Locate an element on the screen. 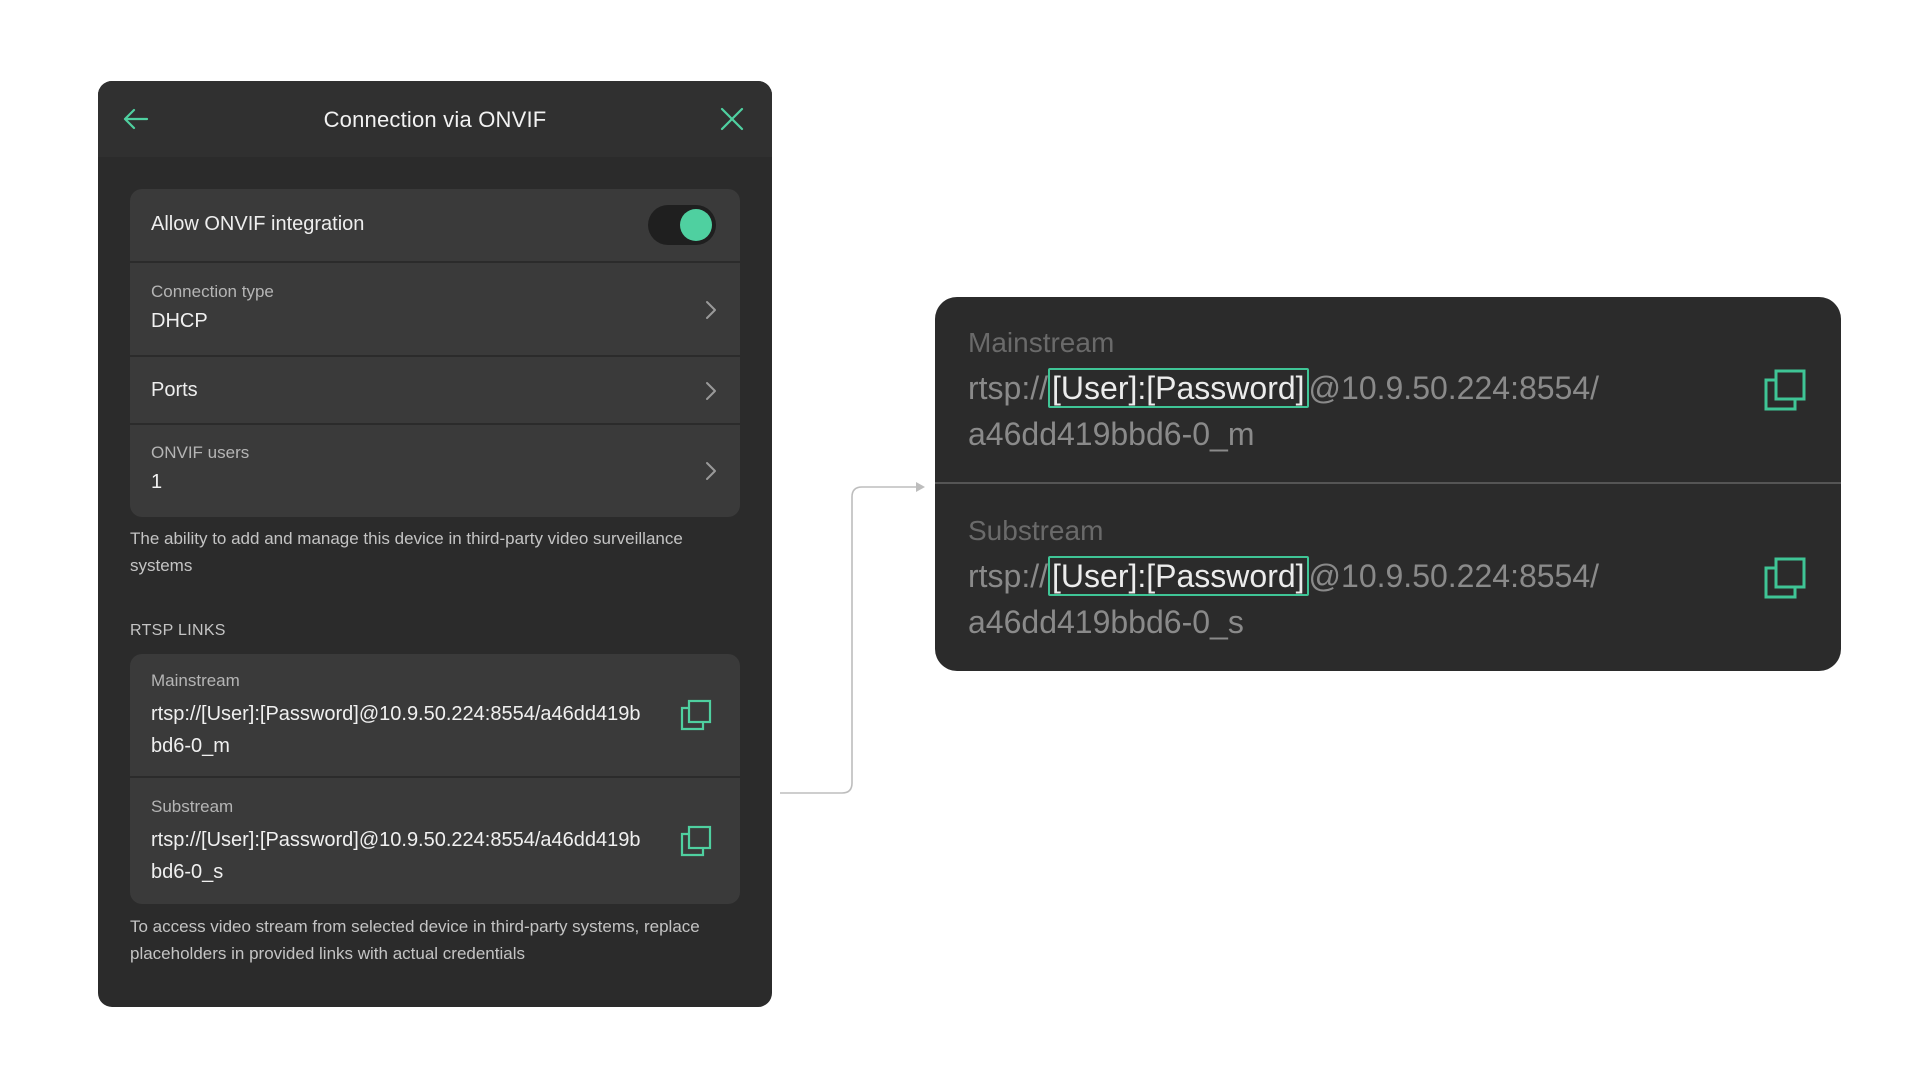 Image resolution: width=1920 pixels, height=1080 pixels. allow-onvif-label: Allow ONVIF integration is located at coordinates (258, 224).